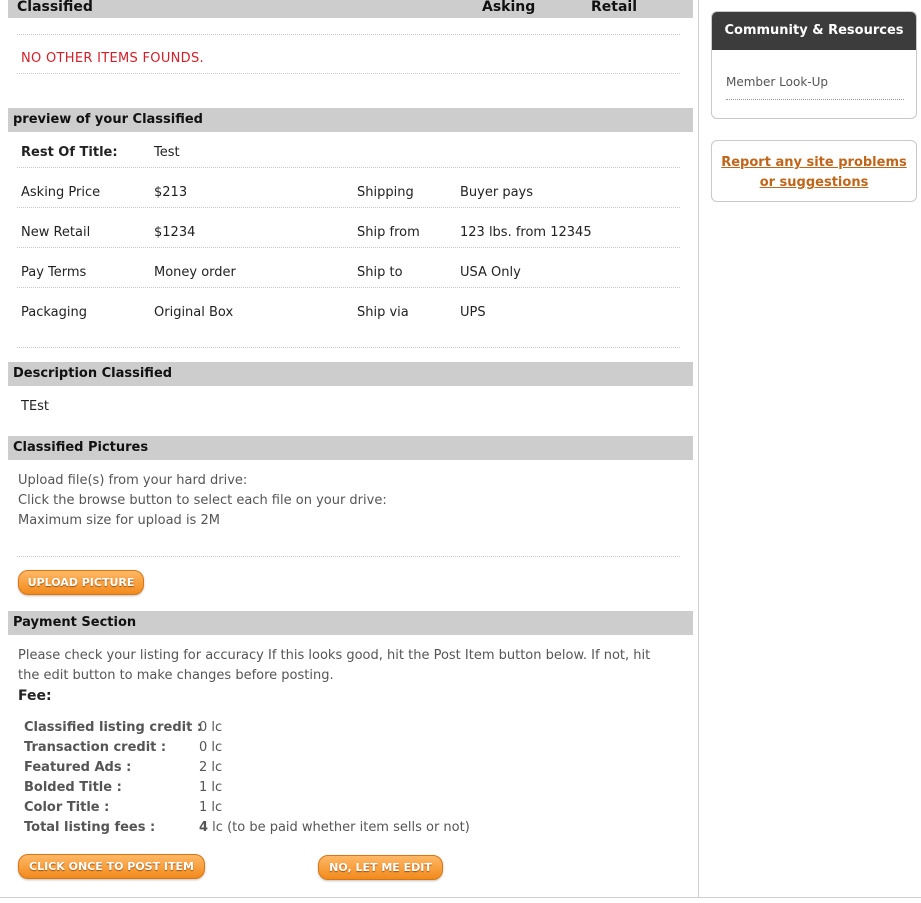 The width and height of the screenshot is (921, 903). Describe the element at coordinates (388, 232) in the screenshot. I see `ship-from-label: Ship from` at that location.